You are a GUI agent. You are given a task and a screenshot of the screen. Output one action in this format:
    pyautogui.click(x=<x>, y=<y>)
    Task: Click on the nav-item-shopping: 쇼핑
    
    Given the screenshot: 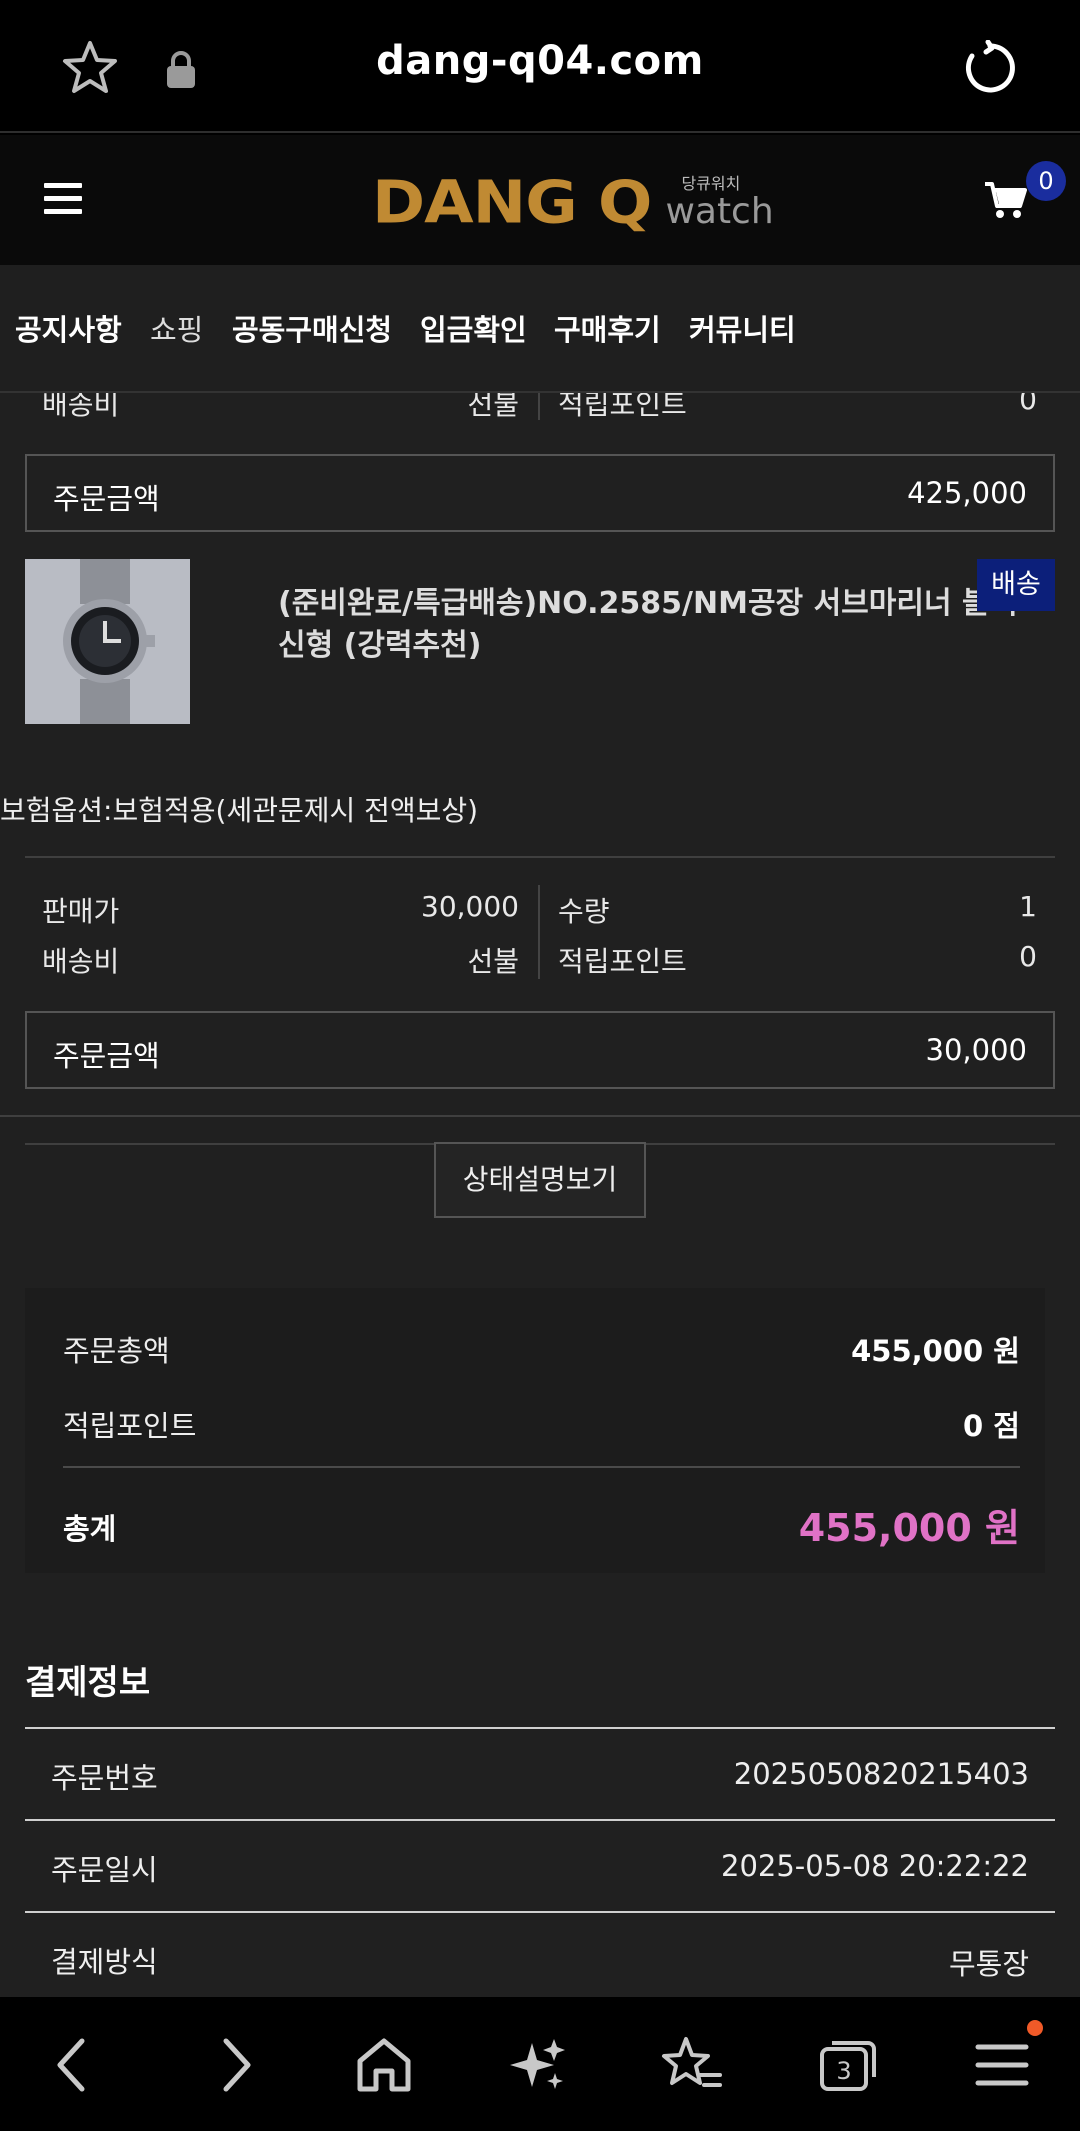 What is the action you would take?
    pyautogui.click(x=176, y=328)
    